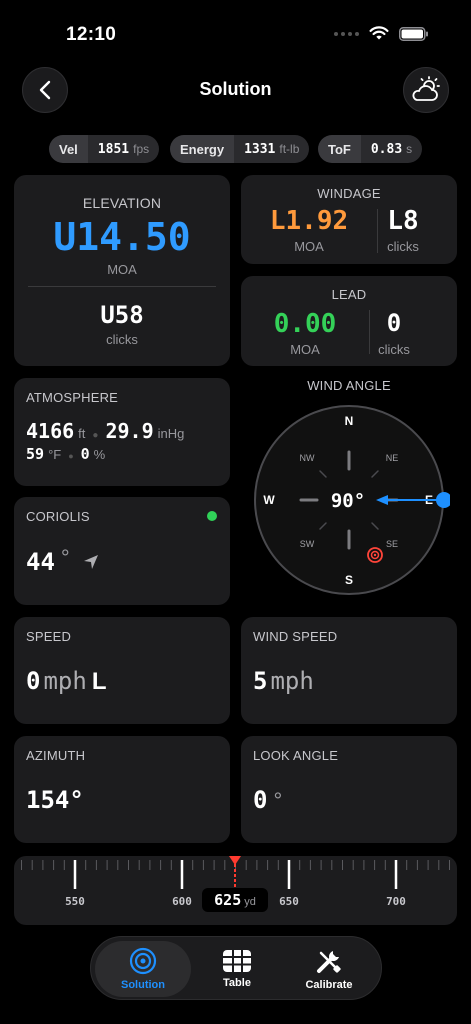  I want to click on range-indicator-icon, so click(235, 860).